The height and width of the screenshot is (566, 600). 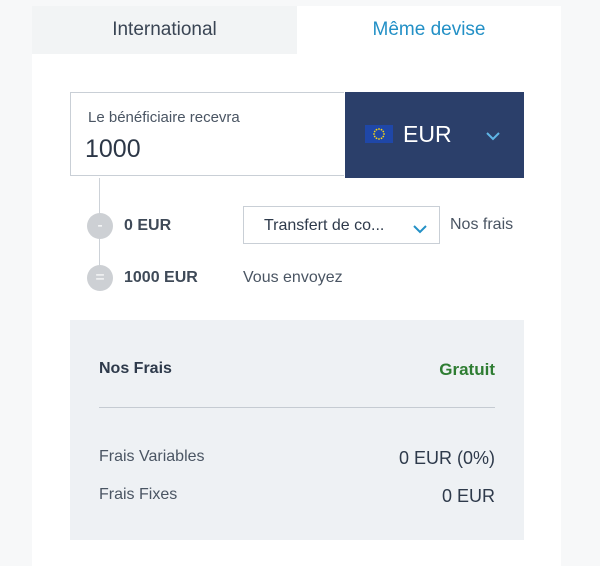 I want to click on fees-status: Gratuit, so click(x=467, y=369).